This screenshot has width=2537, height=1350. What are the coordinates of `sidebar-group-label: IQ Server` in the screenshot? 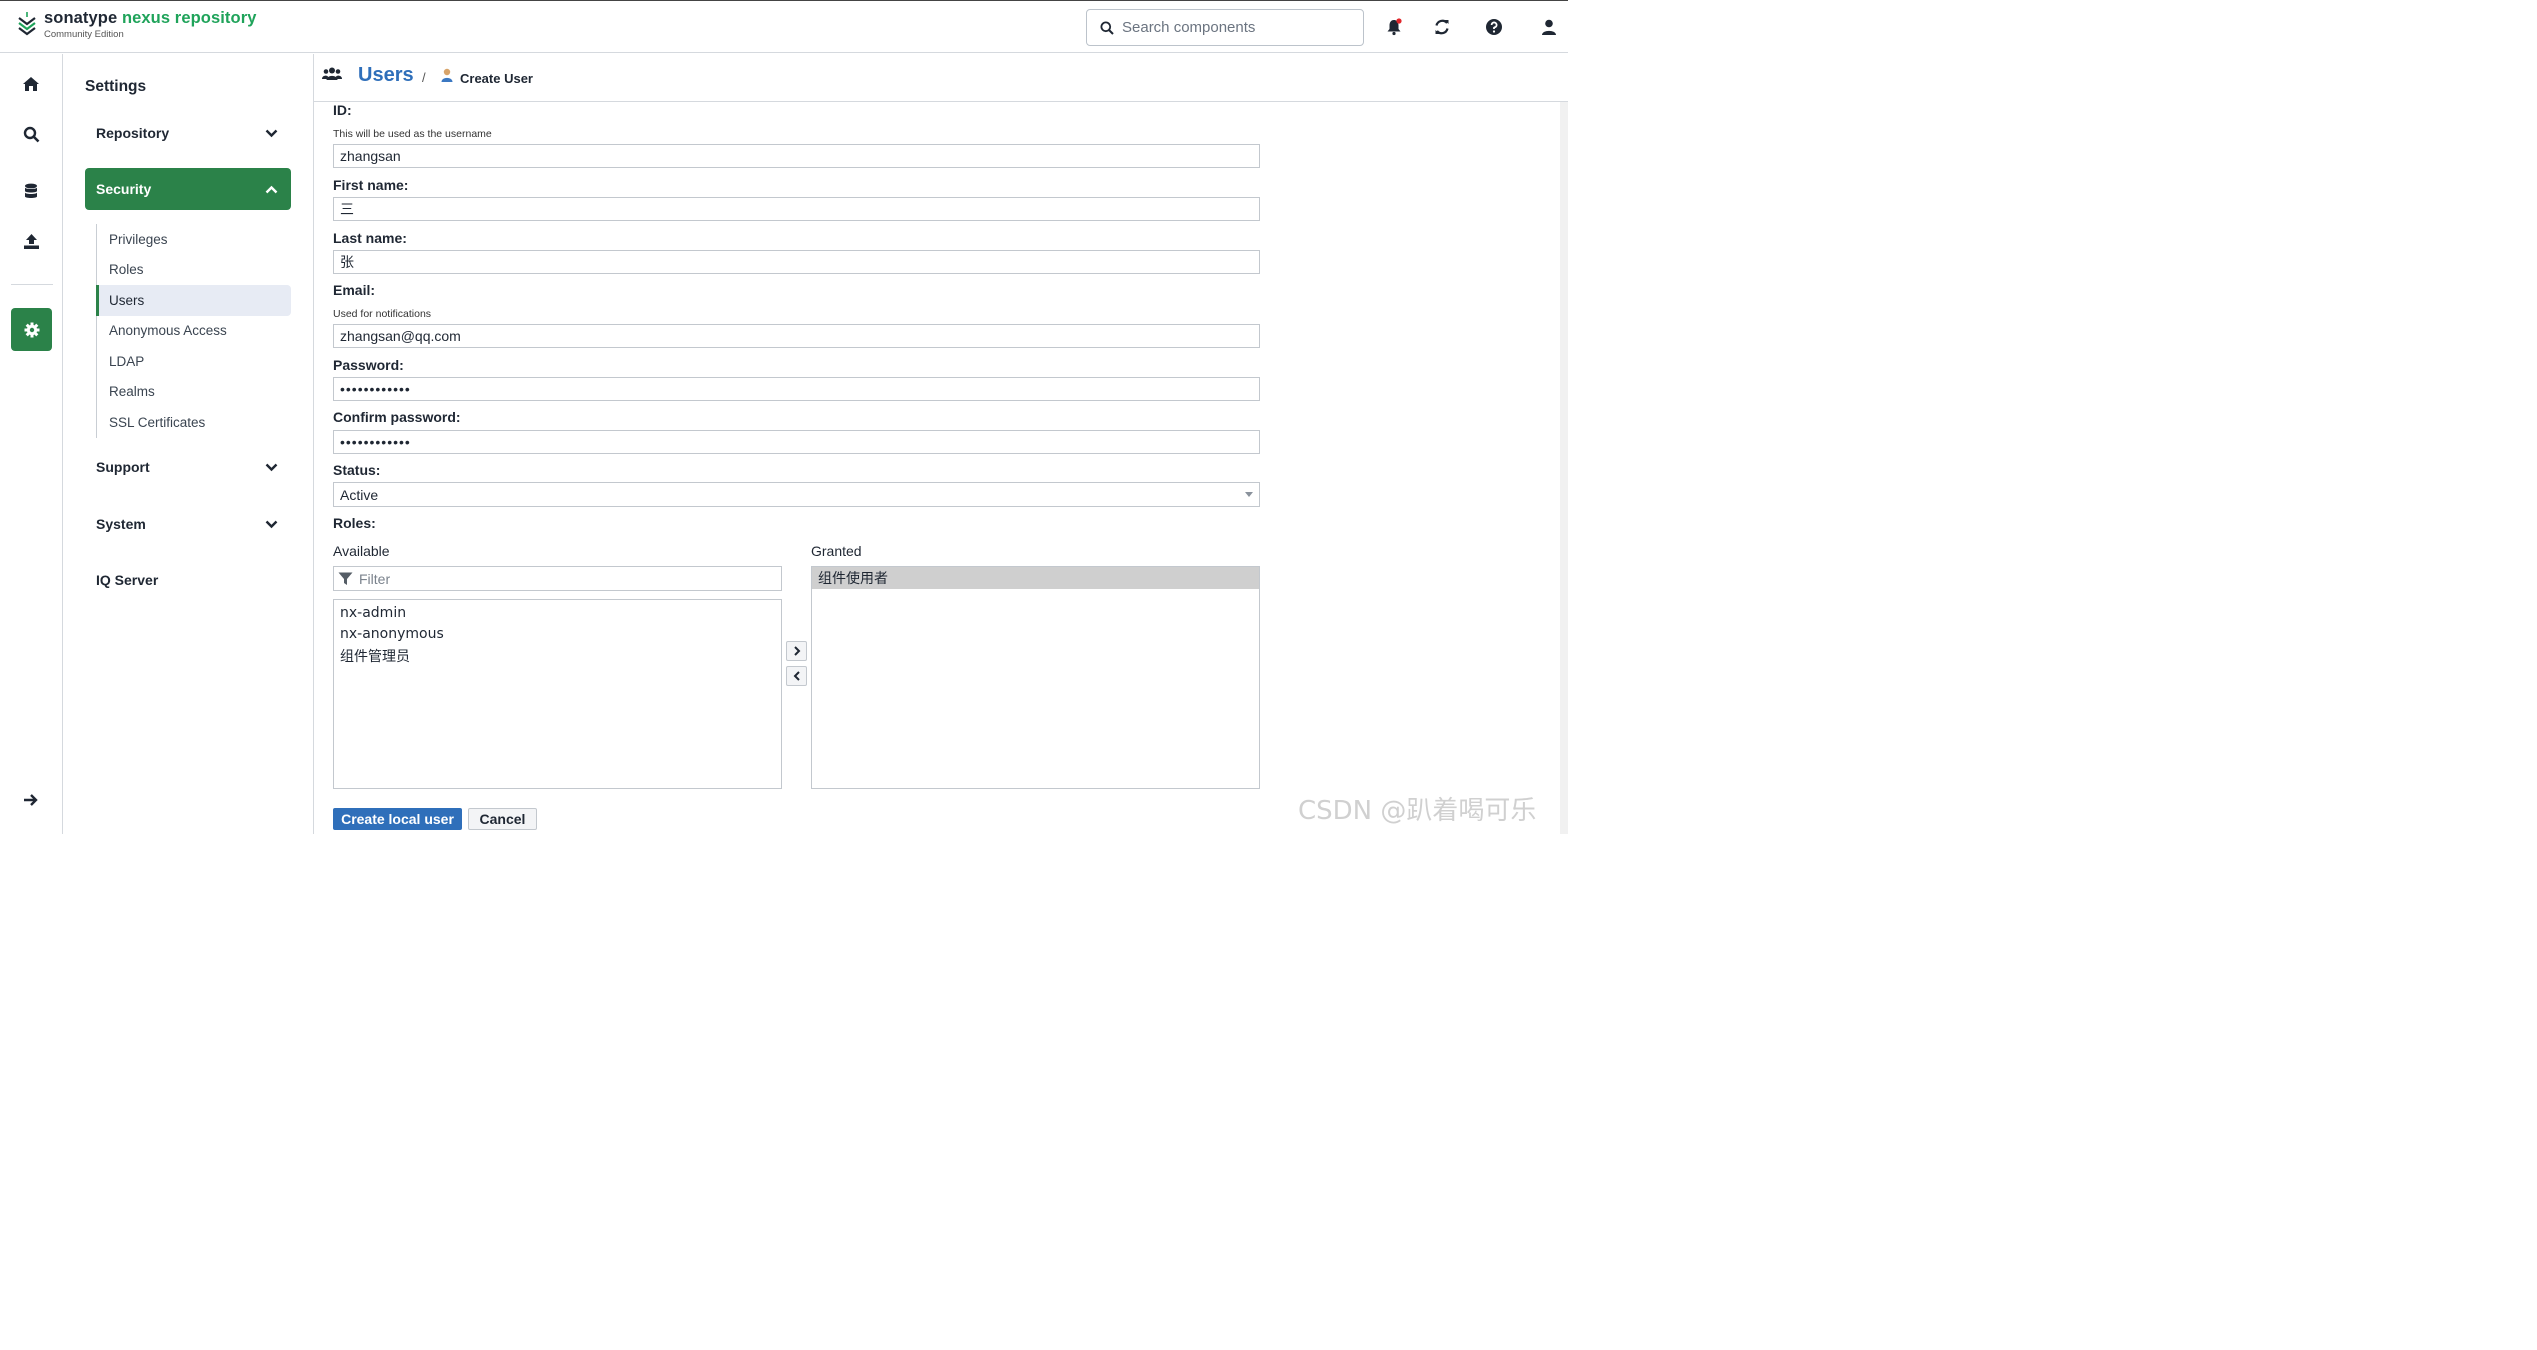 It's located at (127, 580).